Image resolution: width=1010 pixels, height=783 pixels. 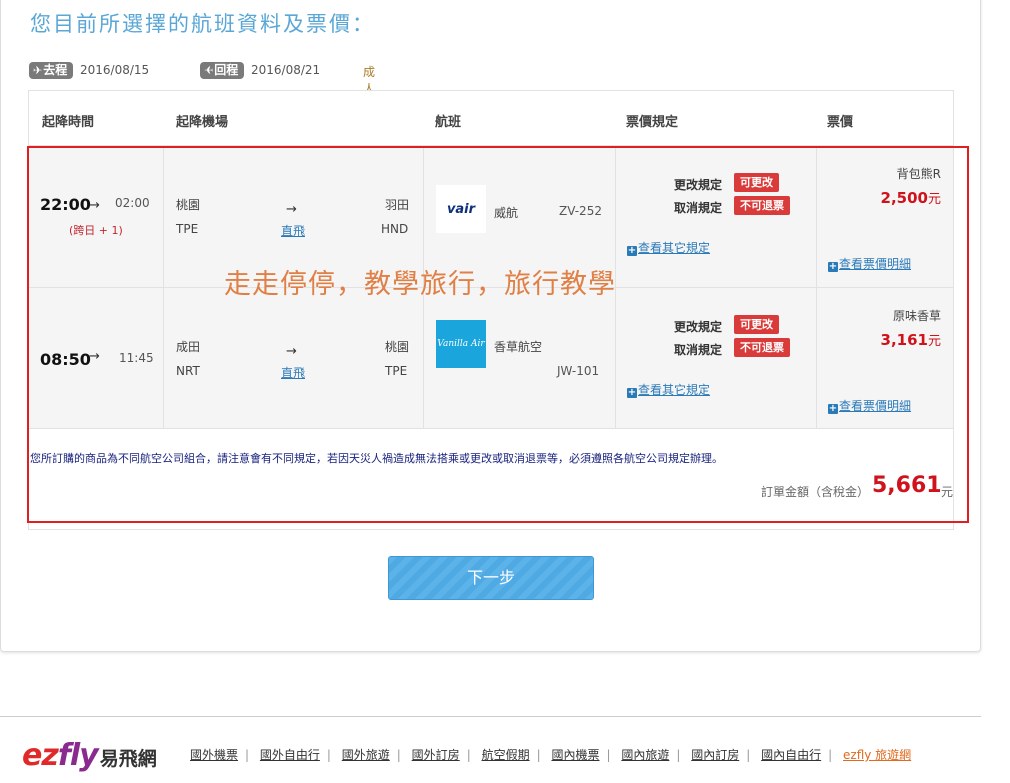 I want to click on airline-name: 香草航空, so click(x=518, y=347).